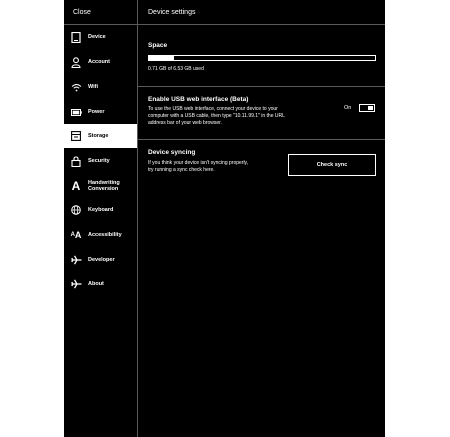 The height and width of the screenshot is (437, 450). I want to click on globe-icon, so click(76, 210).